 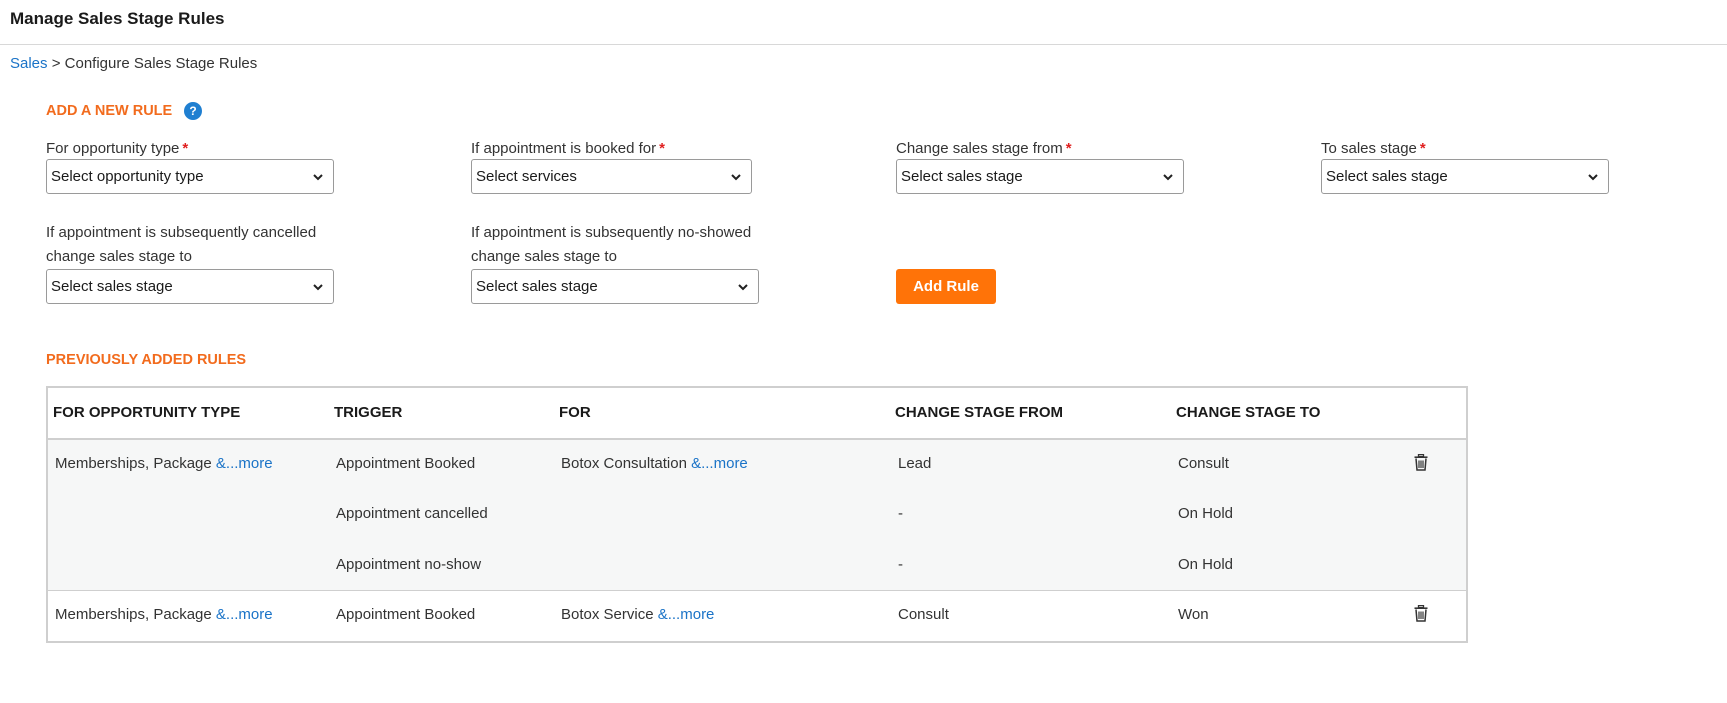 I want to click on trigger-cell: Appointment cancelled, so click(x=412, y=513).